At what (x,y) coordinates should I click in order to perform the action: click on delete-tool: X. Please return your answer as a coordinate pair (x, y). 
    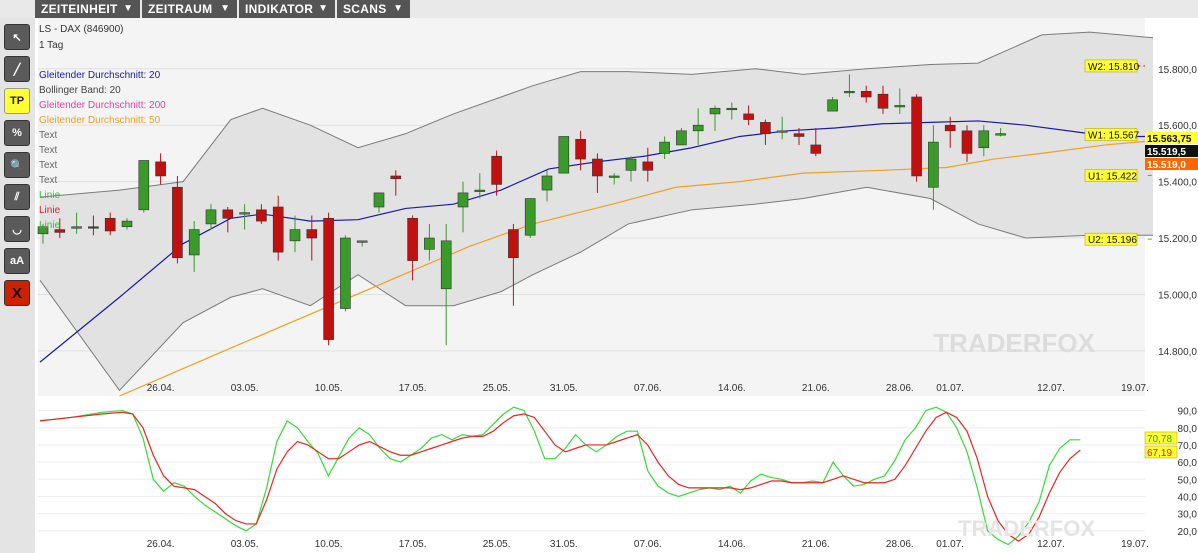
    Looking at the image, I should click on (17, 293).